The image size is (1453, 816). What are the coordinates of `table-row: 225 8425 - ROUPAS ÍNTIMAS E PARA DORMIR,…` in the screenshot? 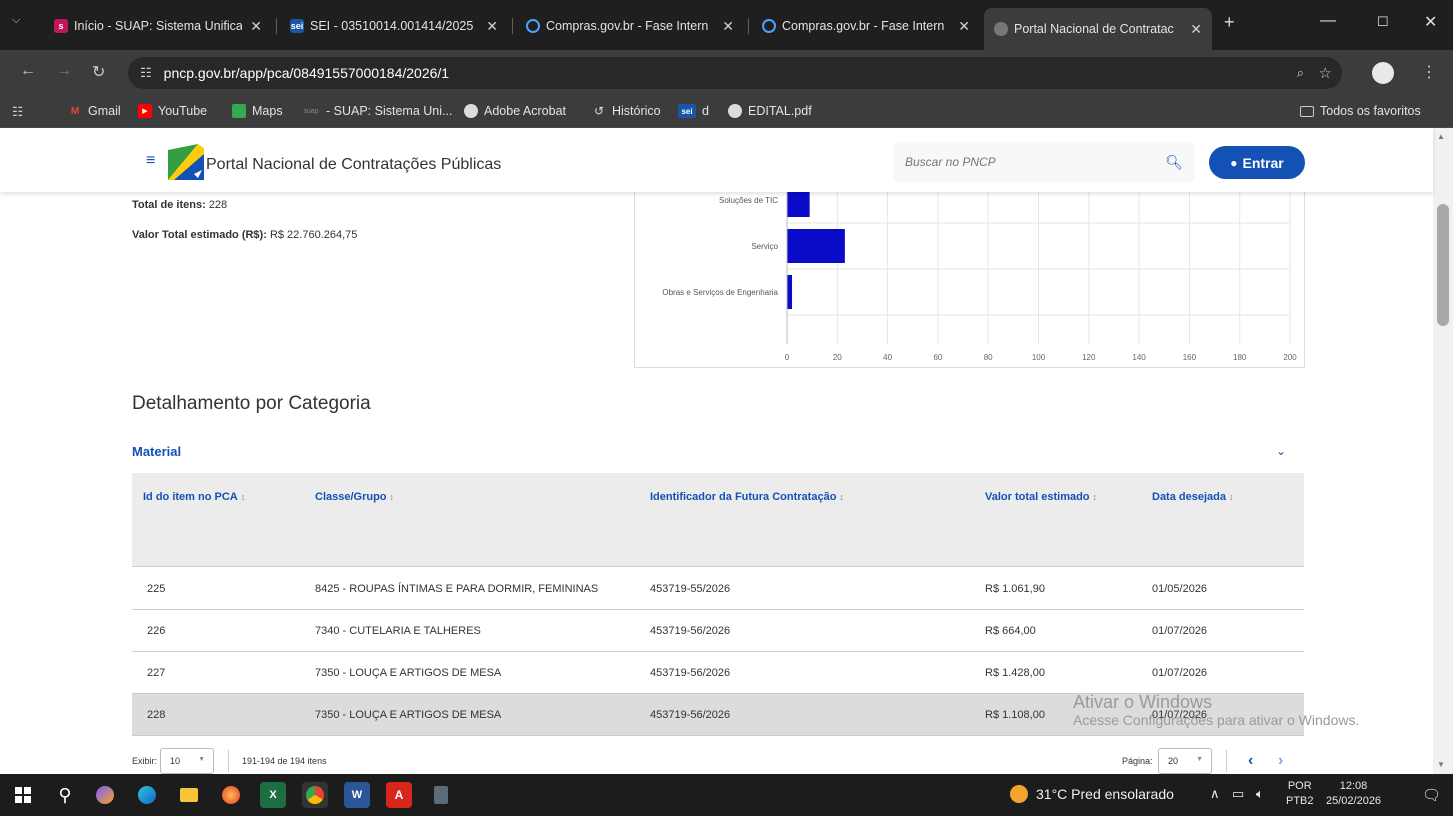 It's located at (718, 589).